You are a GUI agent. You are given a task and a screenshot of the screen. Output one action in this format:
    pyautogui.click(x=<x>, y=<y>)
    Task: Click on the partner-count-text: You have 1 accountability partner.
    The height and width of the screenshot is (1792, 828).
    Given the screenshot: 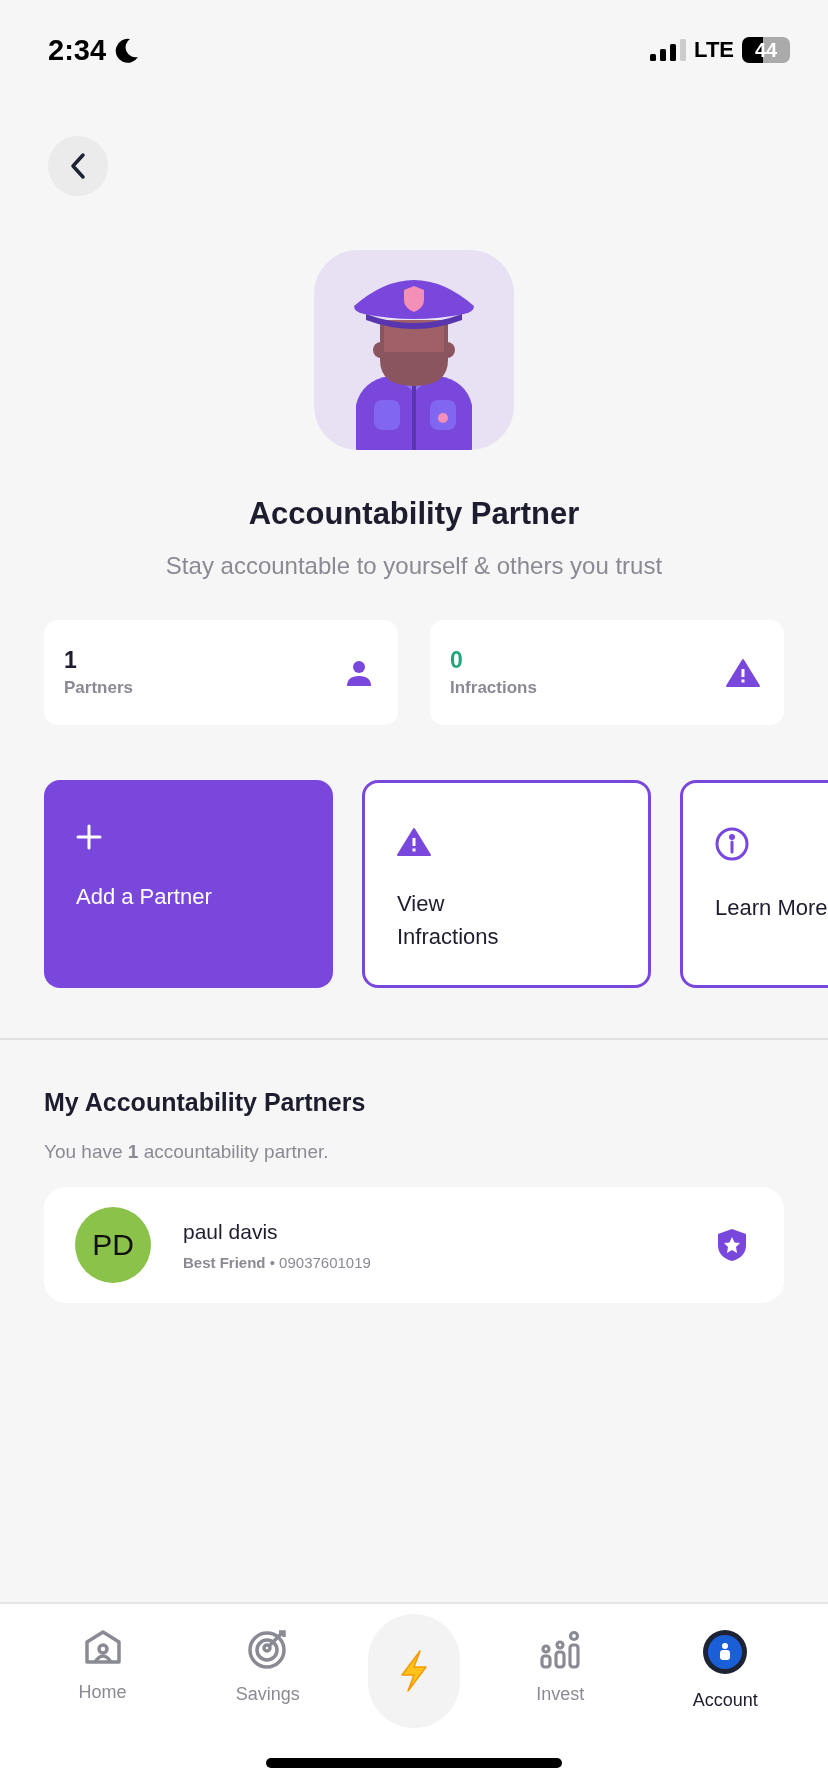 What is the action you would take?
    pyautogui.click(x=187, y=1152)
    